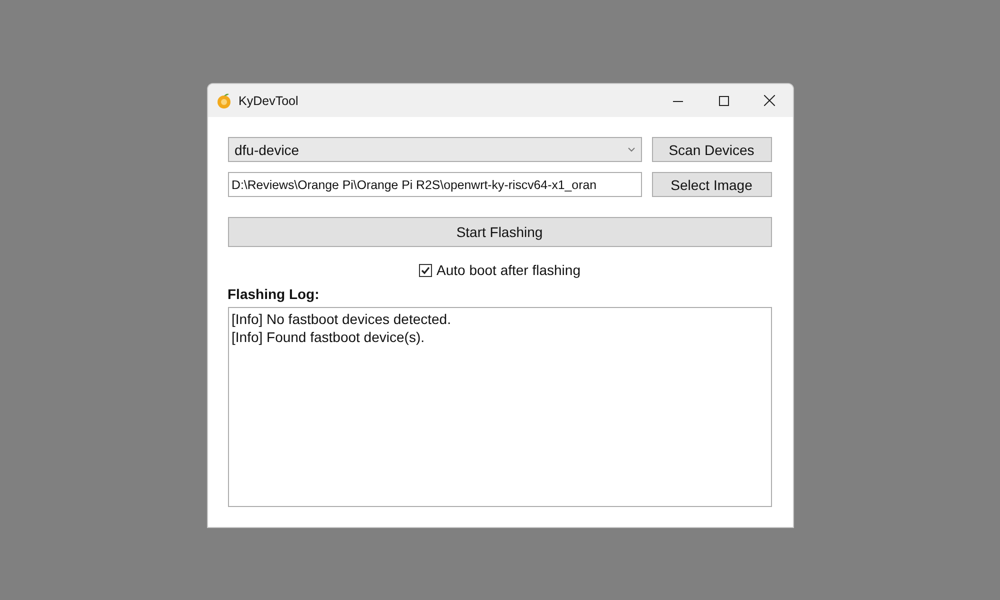  What do you see at coordinates (712, 149) in the screenshot?
I see `scan-devices-button: Scan Devices` at bounding box center [712, 149].